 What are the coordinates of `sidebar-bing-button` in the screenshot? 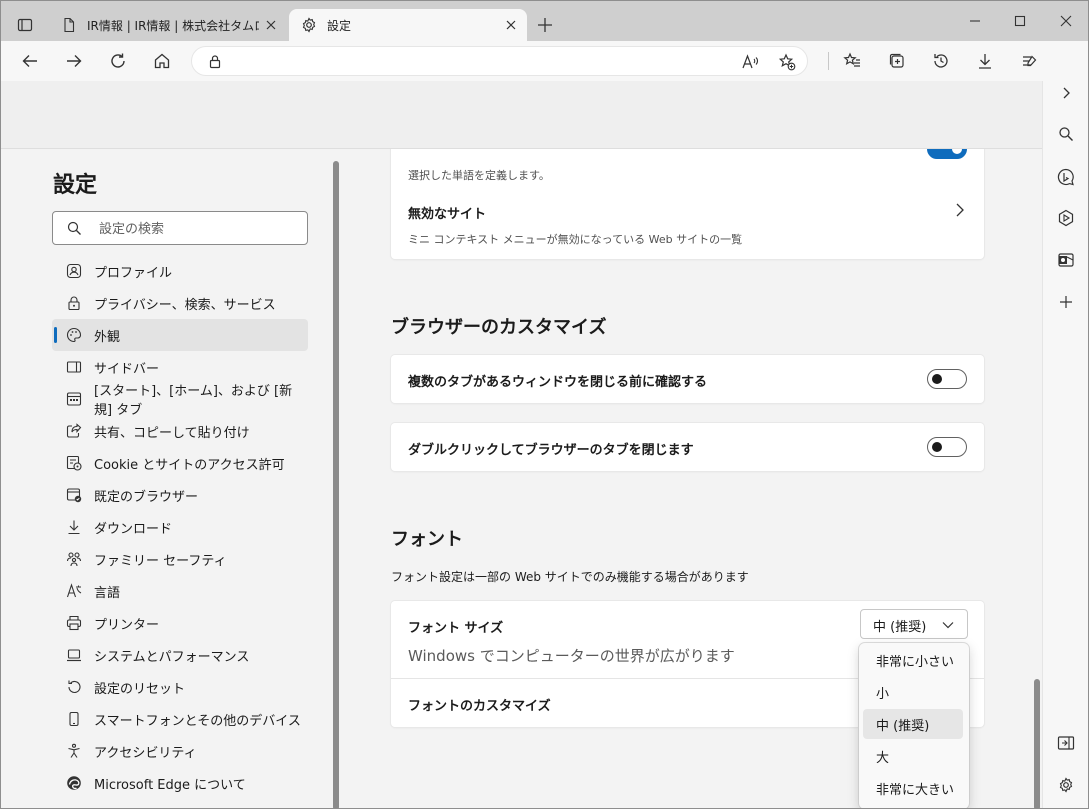 It's located at (1066, 177).